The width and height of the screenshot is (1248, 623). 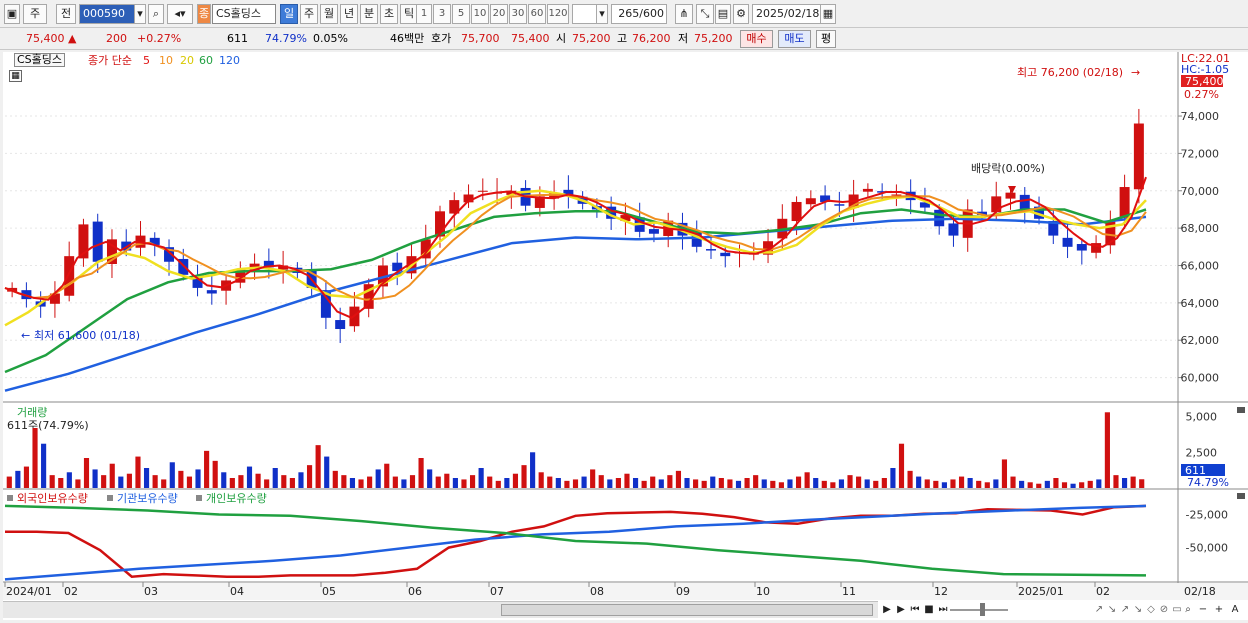 I want to click on zoom-out-button: −, so click(x=1203, y=609).